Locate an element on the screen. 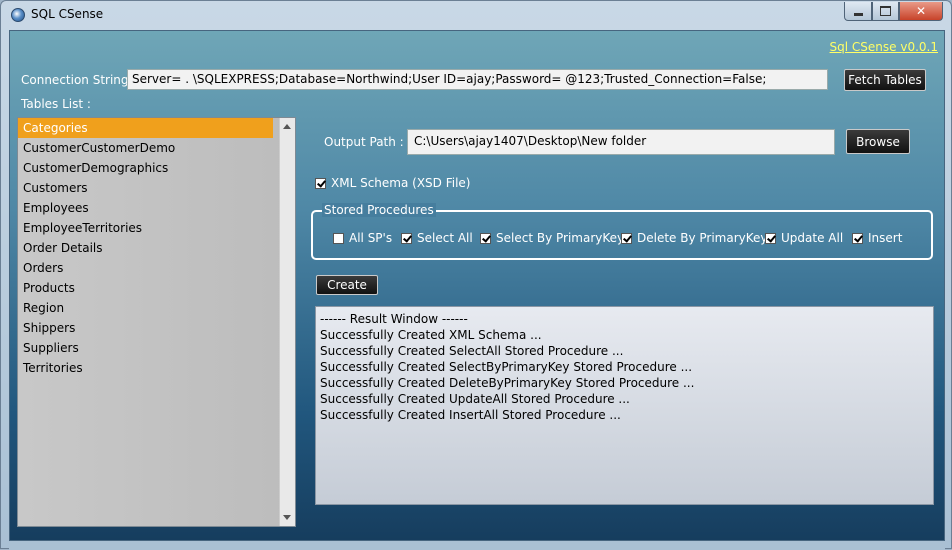 This screenshot has width=952, height=550. select-all-checkbox: Select All is located at coordinates (437, 238).